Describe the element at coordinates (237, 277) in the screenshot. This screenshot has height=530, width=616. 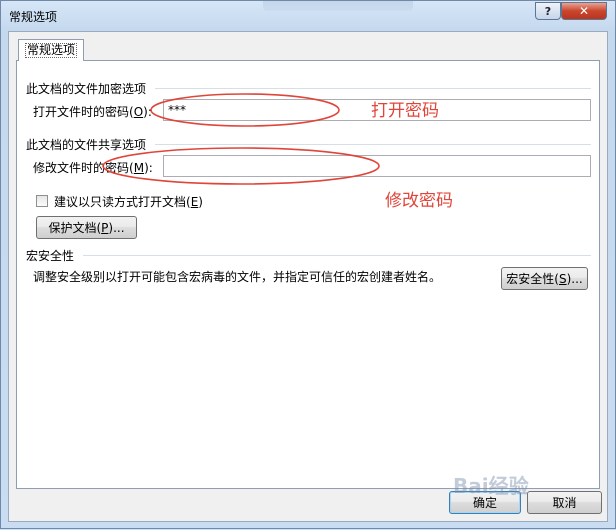
I see `macro-description: 调整安全级别以打开可能包含宏病毒的文件，并指定可信任的宏创建者姓名。` at that location.